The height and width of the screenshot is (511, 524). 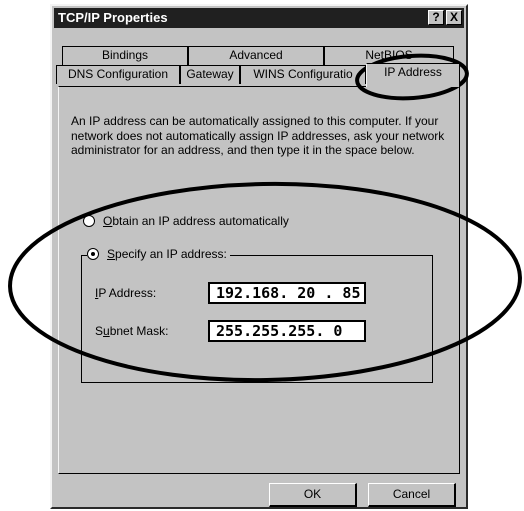 I want to click on obtain-ip-label: Obtain an IP address automatically, so click(x=196, y=221).